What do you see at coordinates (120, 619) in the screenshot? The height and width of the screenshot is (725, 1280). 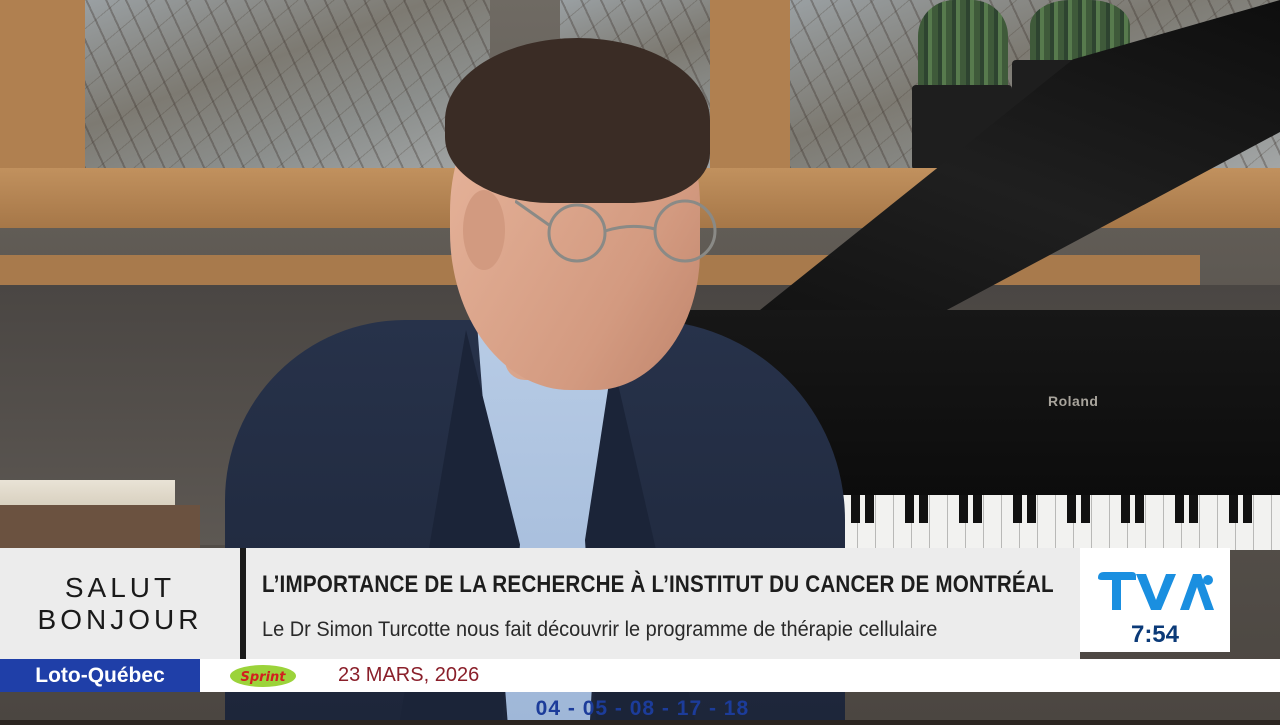 I see `show-name-line: BONJOUR` at bounding box center [120, 619].